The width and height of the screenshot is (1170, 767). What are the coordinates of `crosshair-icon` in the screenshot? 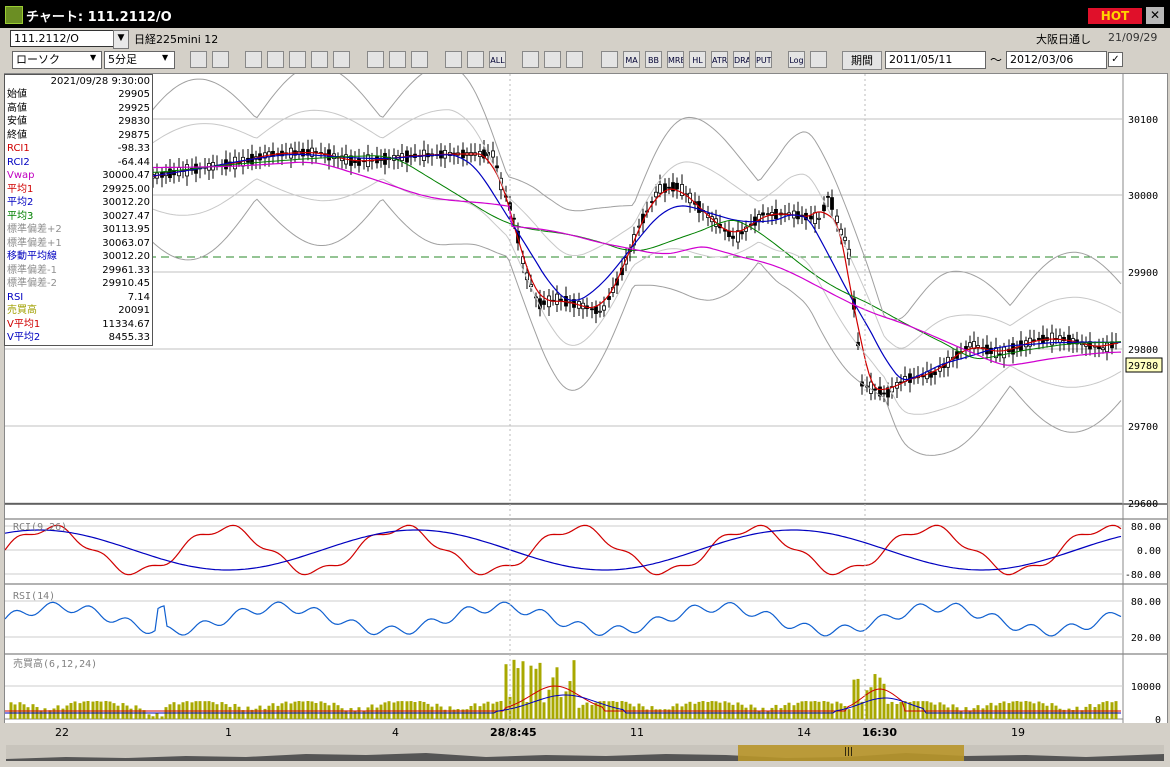 It's located at (220, 59).